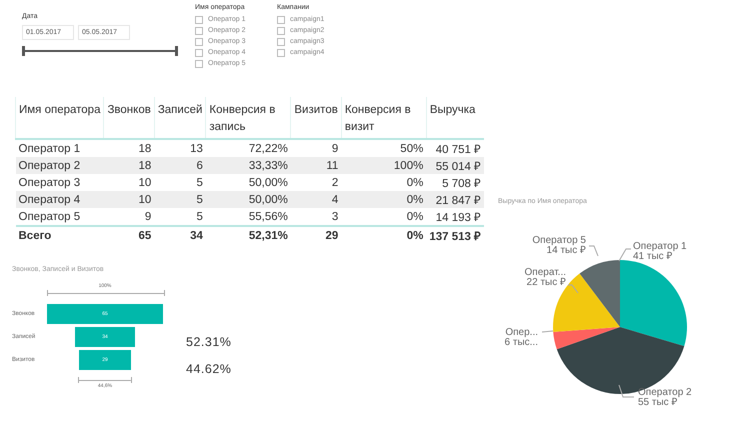 The image size is (738, 430). I want to click on slice-value: 41 тыс ₽, so click(652, 256).